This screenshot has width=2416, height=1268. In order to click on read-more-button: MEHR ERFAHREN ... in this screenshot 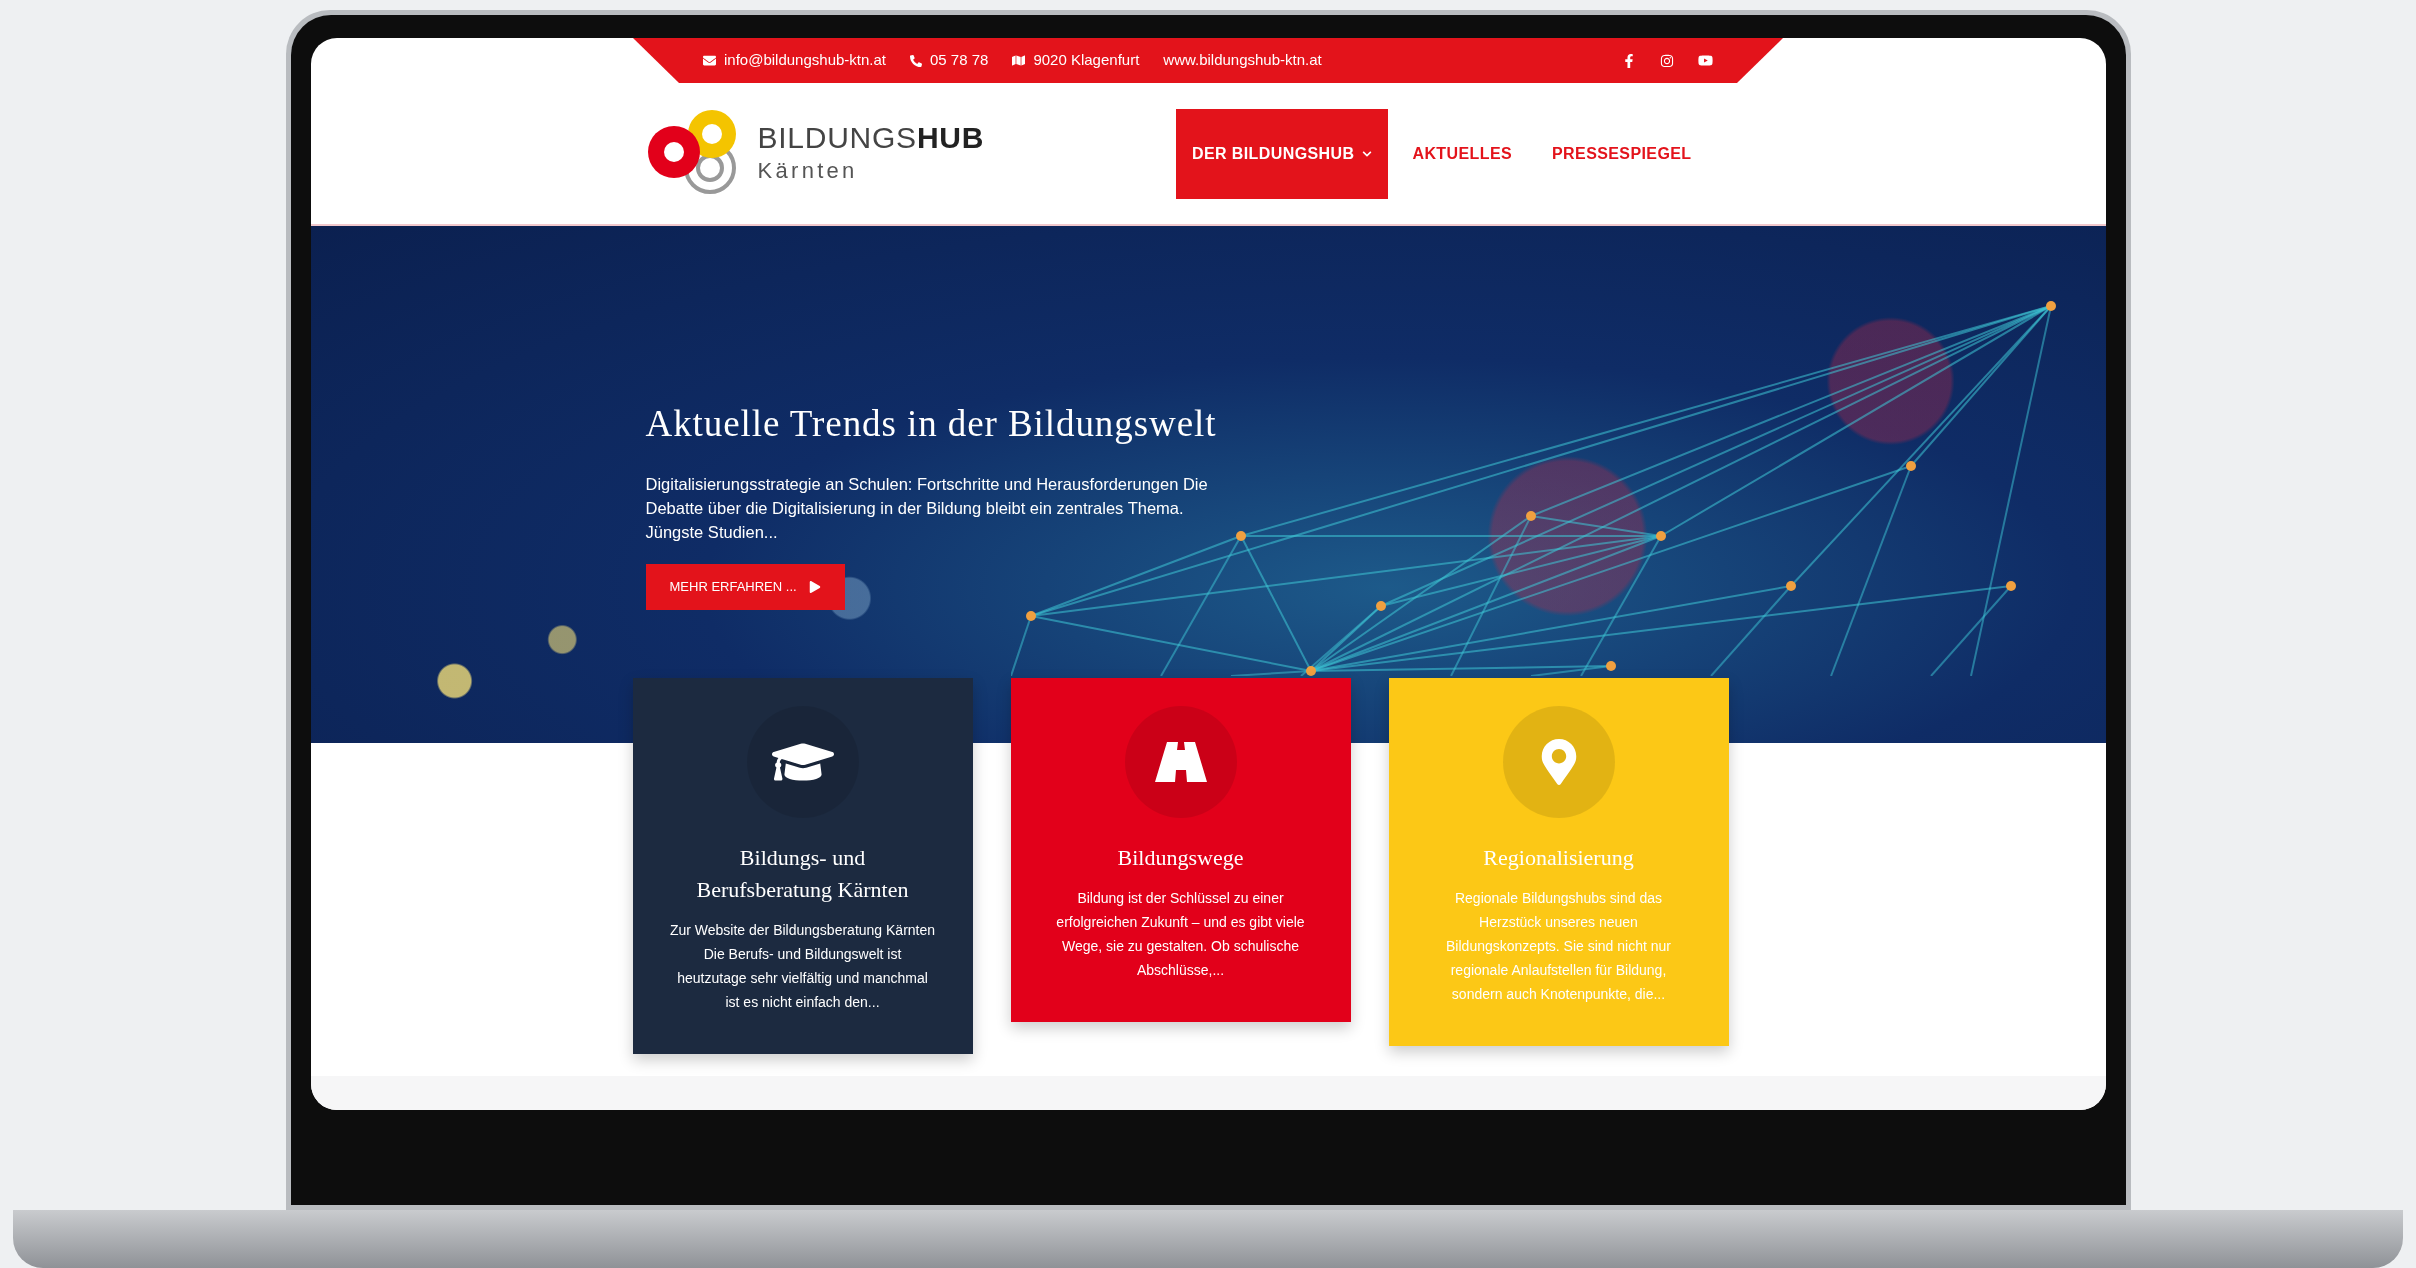, I will do `click(745, 586)`.